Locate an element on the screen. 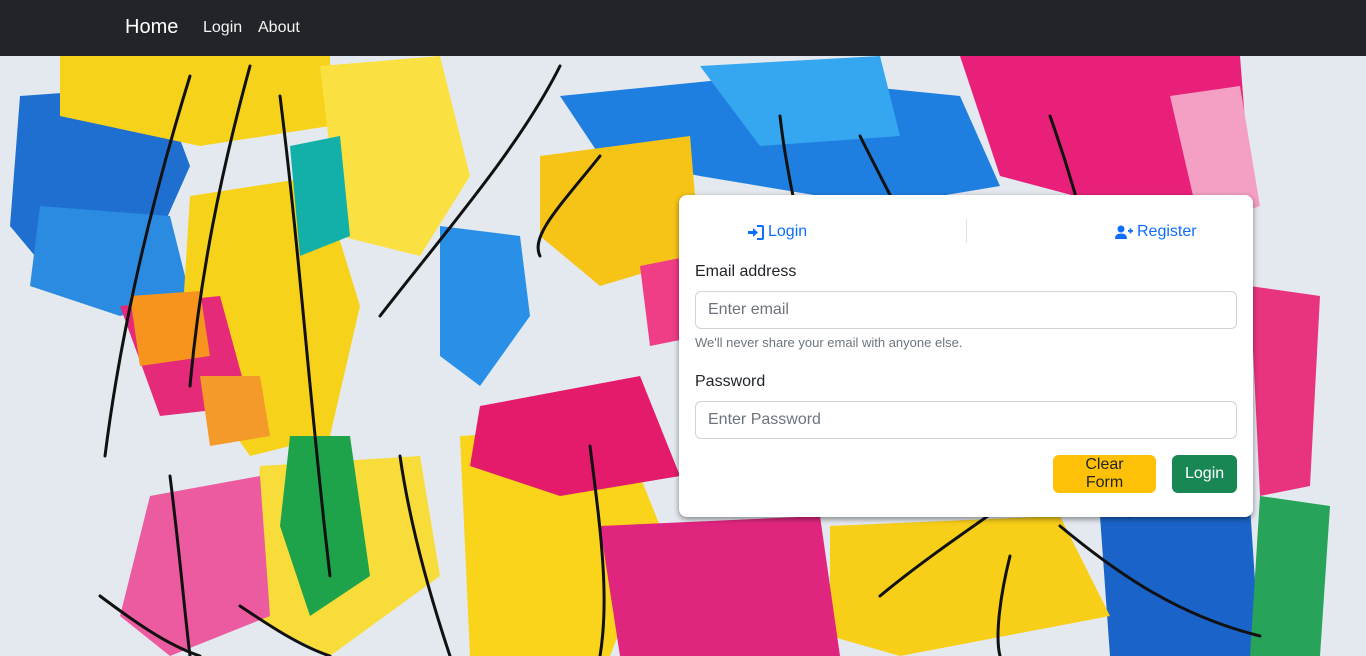 Image resolution: width=1366 pixels, height=656 pixels. login-button: Login is located at coordinates (1204, 474).